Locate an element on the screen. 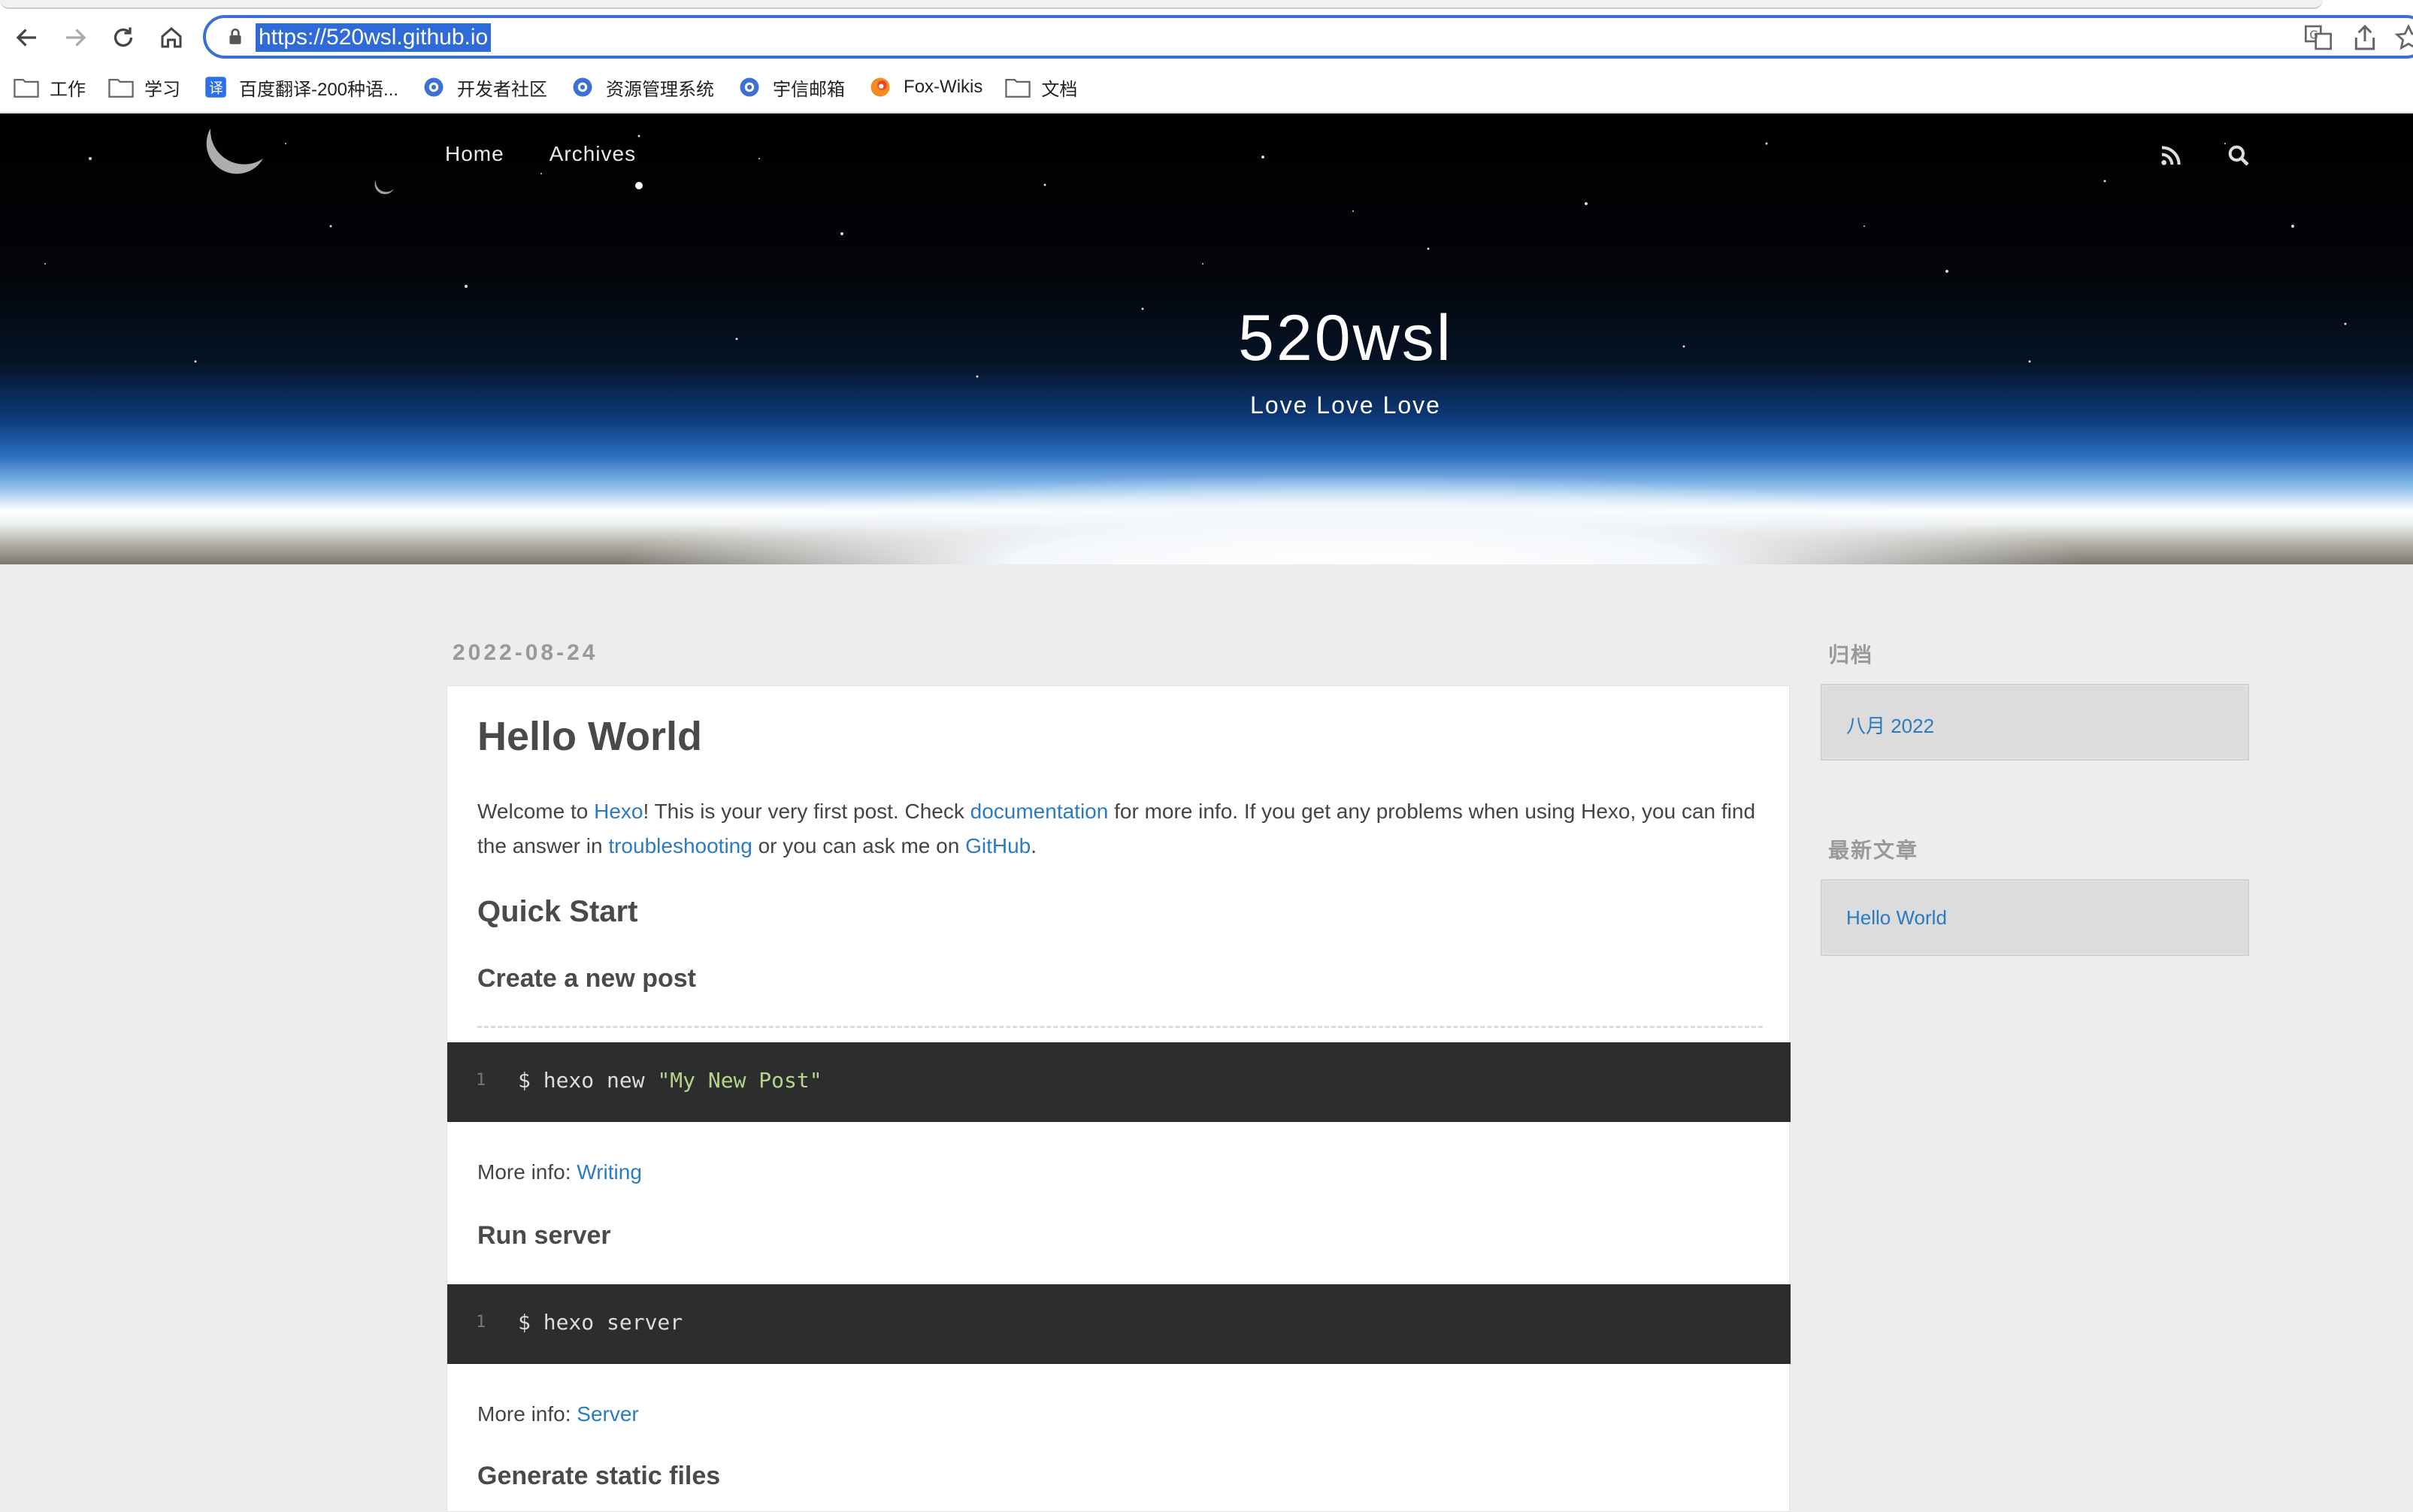  site-title: 520wsl is located at coordinates (1206, 338).